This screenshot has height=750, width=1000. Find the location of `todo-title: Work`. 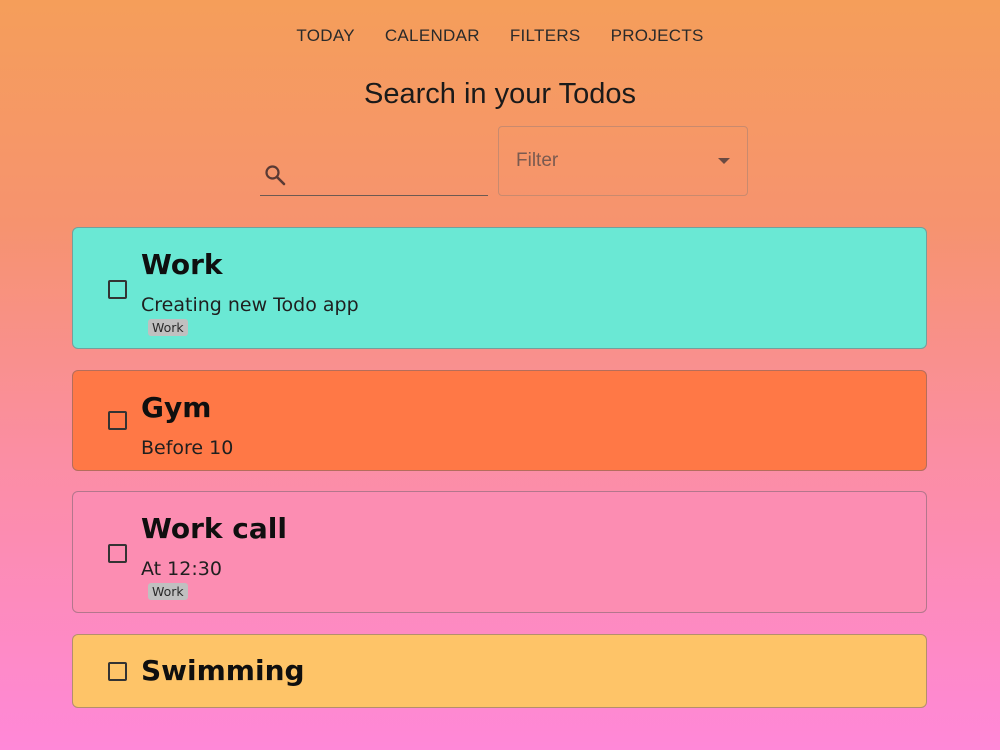

todo-title: Work is located at coordinates (182, 264).